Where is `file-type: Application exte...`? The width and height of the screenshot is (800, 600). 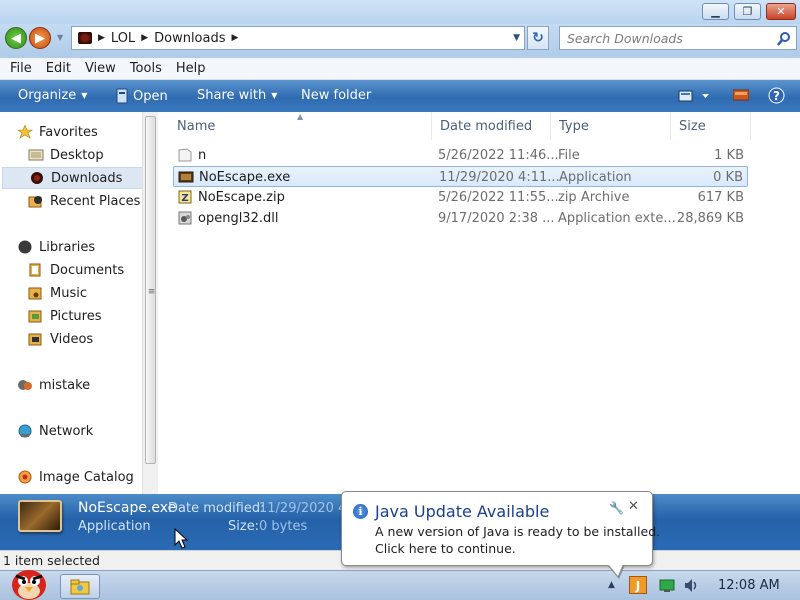 file-type: Application exte... is located at coordinates (617, 218).